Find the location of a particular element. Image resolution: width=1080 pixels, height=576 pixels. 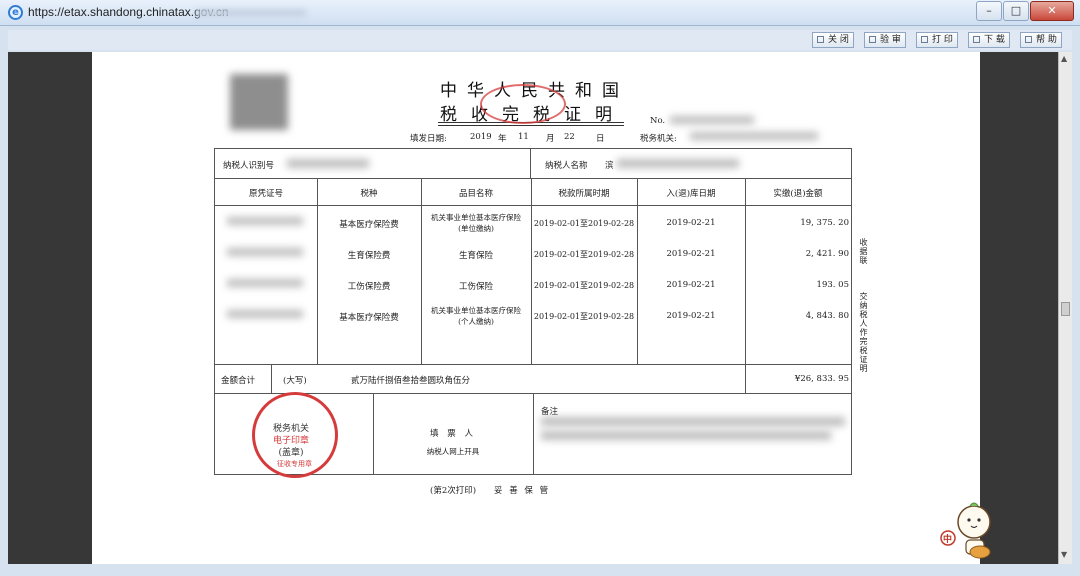

table-row-4-period: 2019-02-01至2019-02-28 is located at coordinates (584, 316).